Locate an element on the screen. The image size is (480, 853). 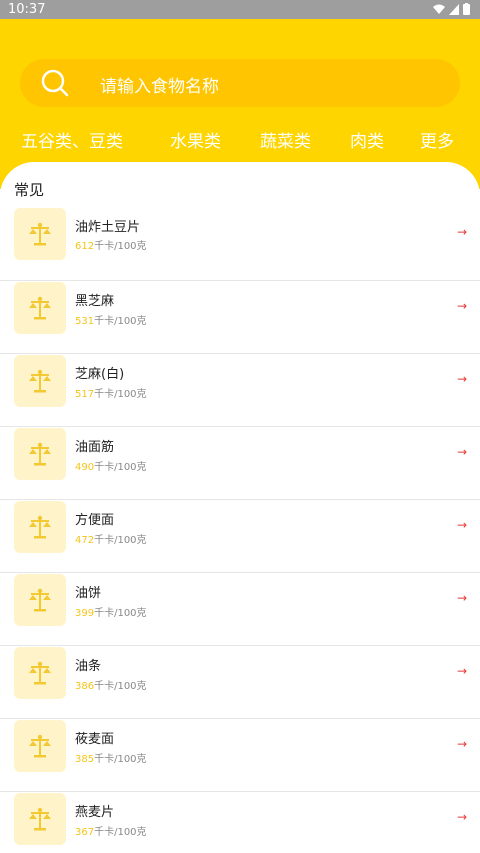
wifi-icon is located at coordinates (439, 9).